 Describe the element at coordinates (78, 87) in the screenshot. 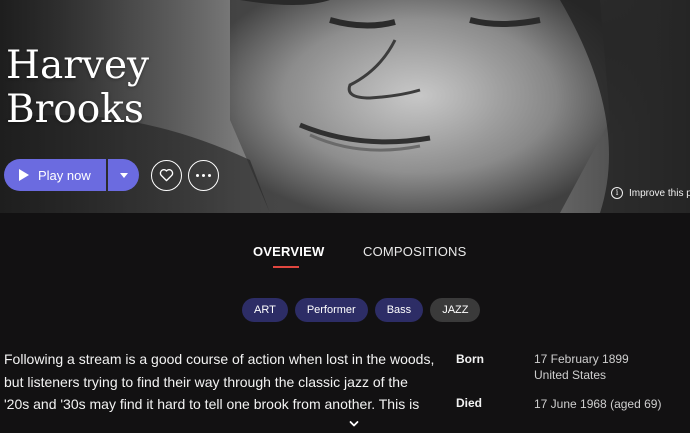

I see `artist-name: Harvey Brooks` at that location.